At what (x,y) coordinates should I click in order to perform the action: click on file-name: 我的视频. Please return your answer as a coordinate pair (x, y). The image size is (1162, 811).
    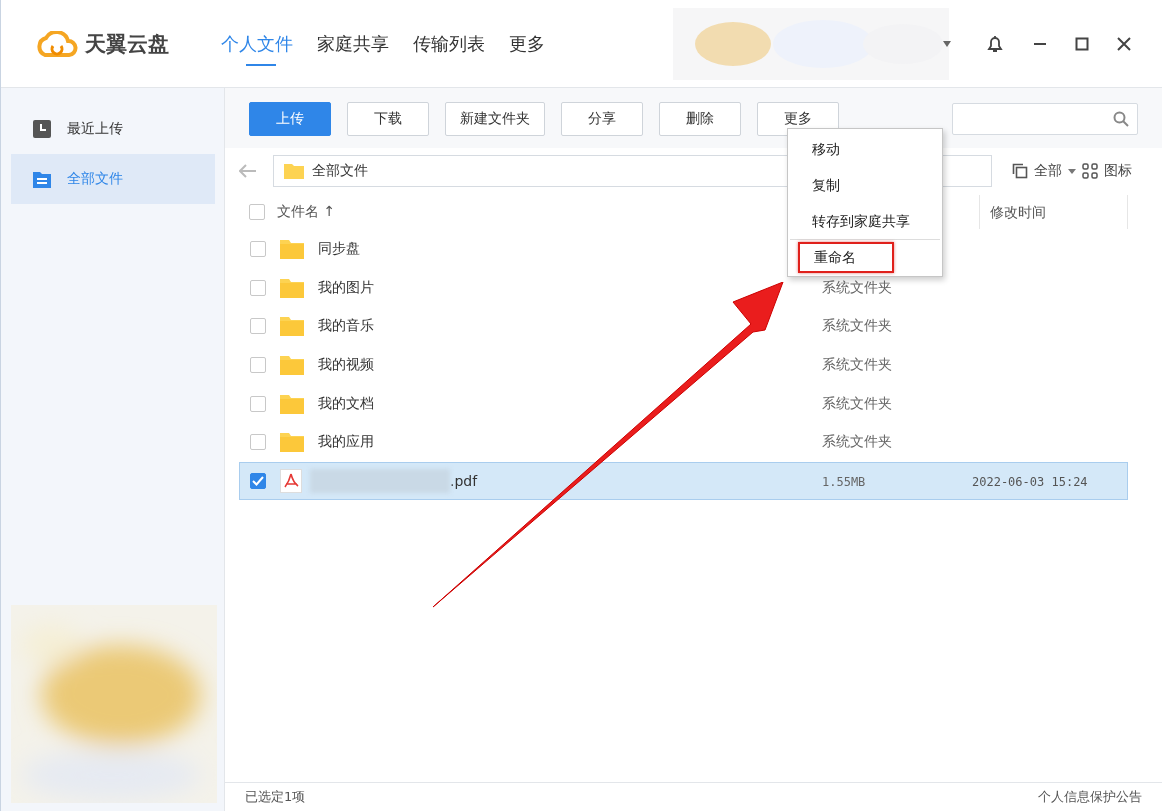
    Looking at the image, I should click on (346, 365).